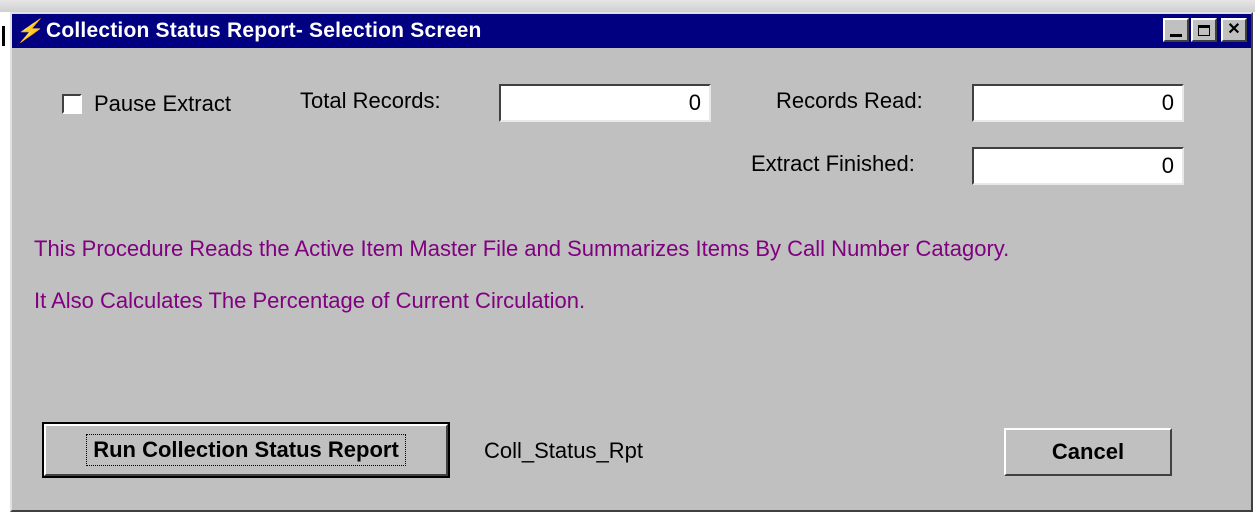 This screenshot has width=1255, height=514. I want to click on lightning-icon: ⚡, so click(29, 30).